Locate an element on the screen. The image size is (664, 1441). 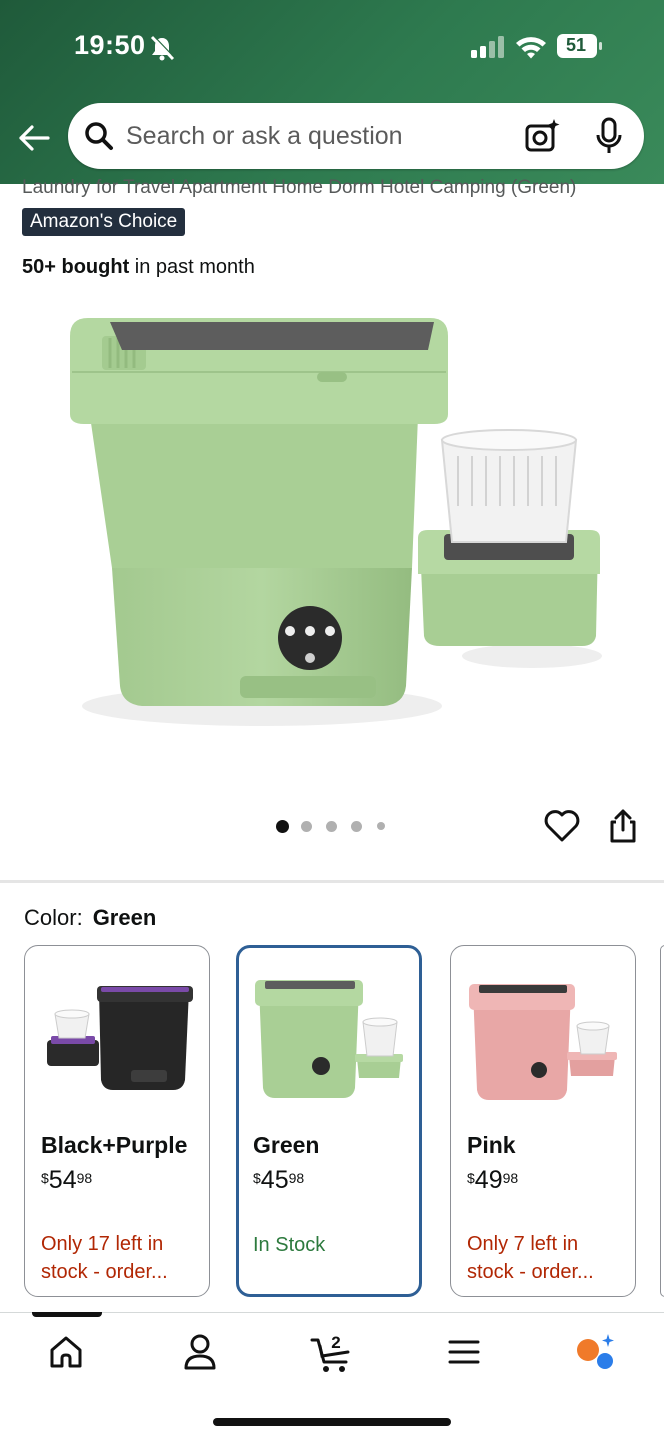
camera-icon is located at coordinates (542, 136).